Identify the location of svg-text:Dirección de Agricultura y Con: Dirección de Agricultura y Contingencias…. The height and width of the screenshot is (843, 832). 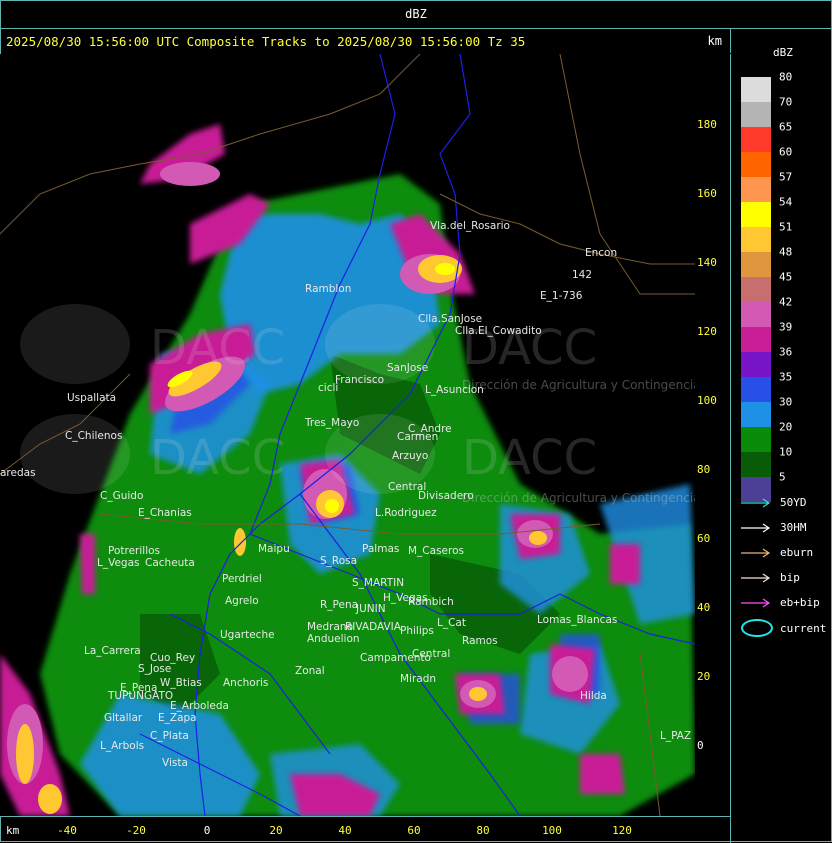
(578, 498).